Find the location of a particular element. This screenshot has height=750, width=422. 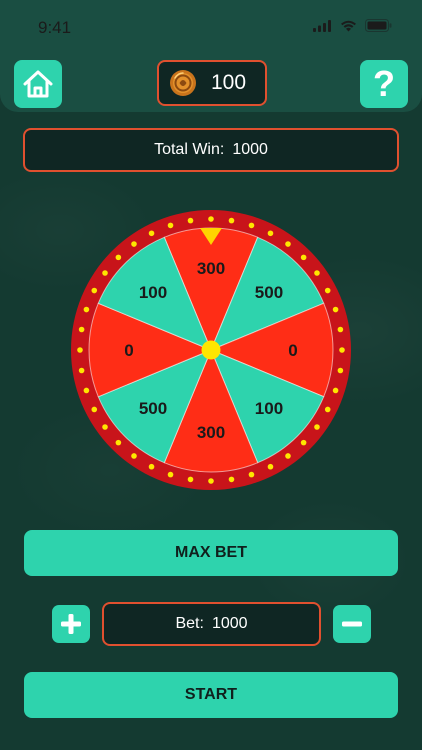

bet-value: 1000 is located at coordinates (229, 623).